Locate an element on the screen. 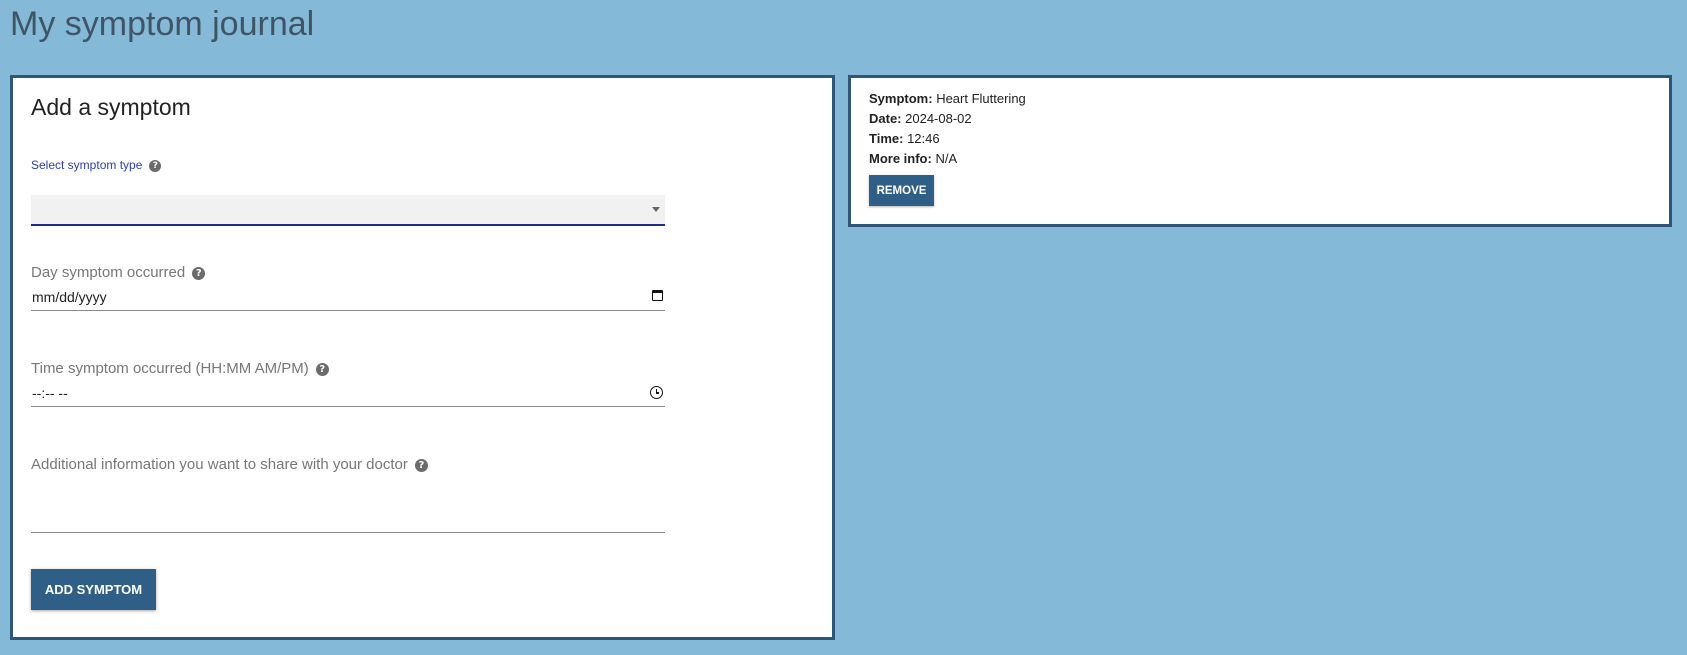  symptom-type-label: Select symptom type? is located at coordinates (96, 165).